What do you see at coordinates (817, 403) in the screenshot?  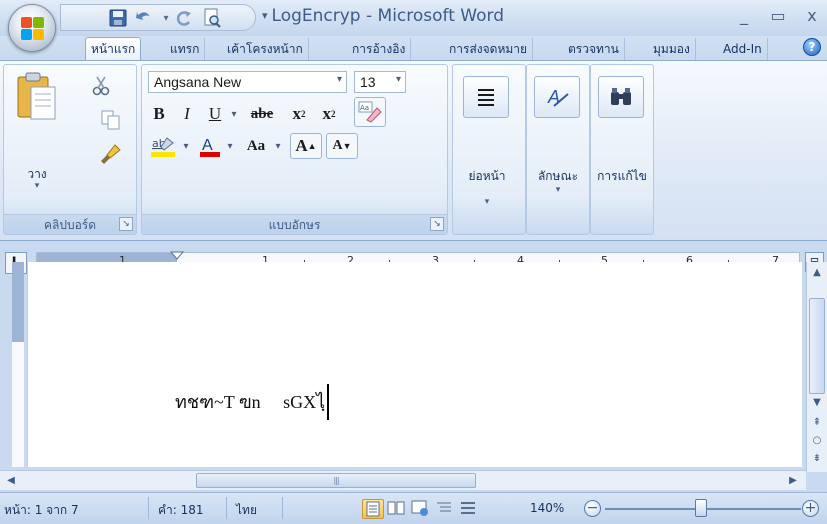 I see `scroll-down-icon: ▼` at bounding box center [817, 403].